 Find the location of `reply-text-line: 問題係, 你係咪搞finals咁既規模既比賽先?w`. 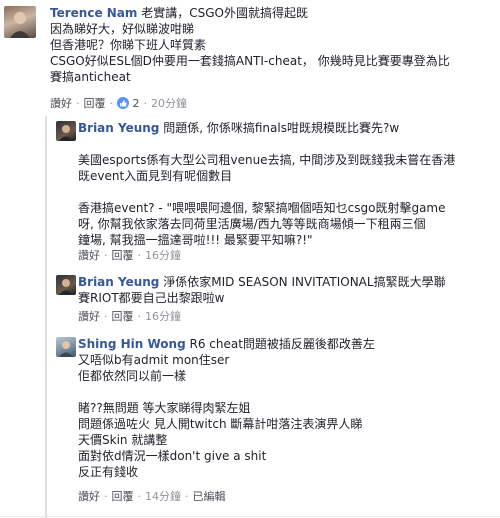

reply-text-line: 問題係, 你係咪搞finals咁既規模既比賽先?w is located at coordinates (281, 128).